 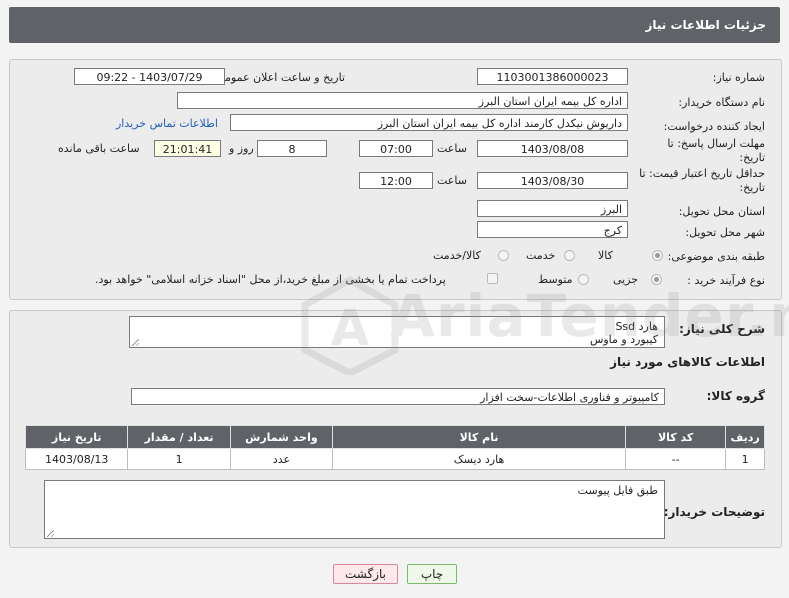 What do you see at coordinates (281, 437) in the screenshot?
I see `col-unit: واحد شمارش` at bounding box center [281, 437].